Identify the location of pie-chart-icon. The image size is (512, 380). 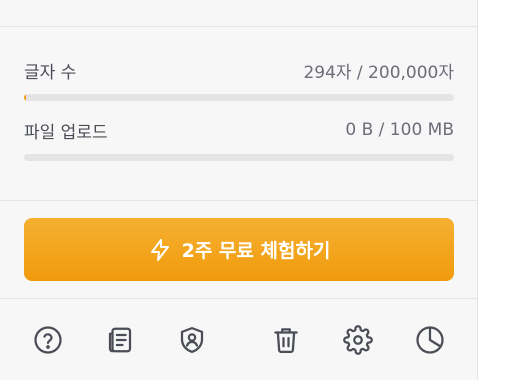
(430, 340).